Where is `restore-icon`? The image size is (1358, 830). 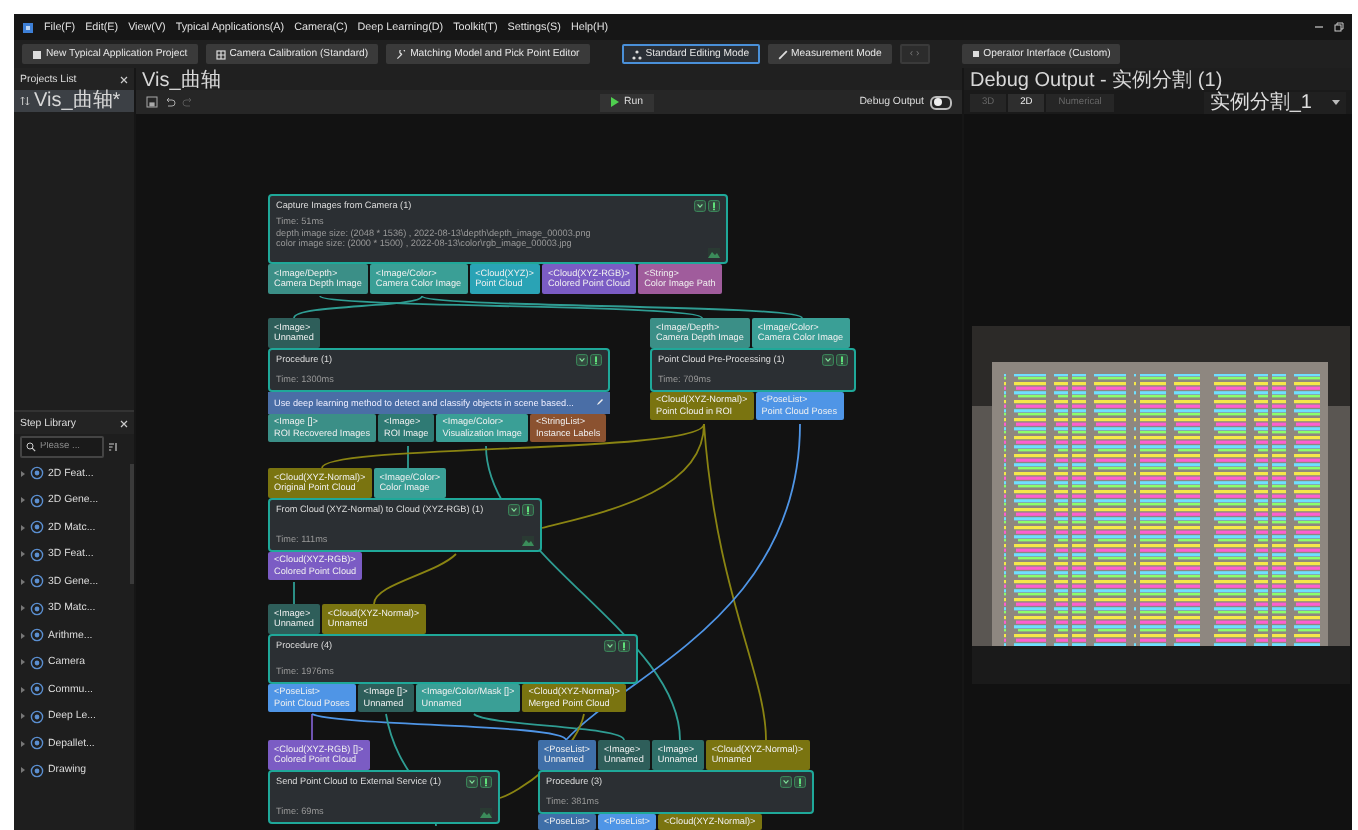
restore-icon is located at coordinates (1339, 27).